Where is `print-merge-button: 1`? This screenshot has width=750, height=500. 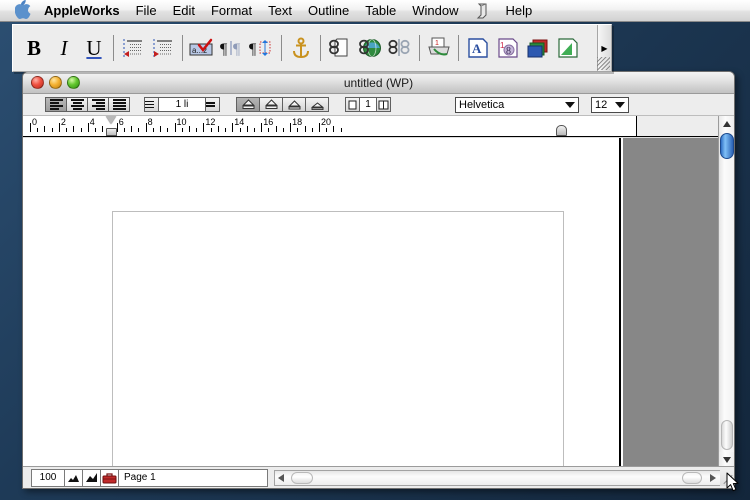 print-merge-button: 1 is located at coordinates (439, 48).